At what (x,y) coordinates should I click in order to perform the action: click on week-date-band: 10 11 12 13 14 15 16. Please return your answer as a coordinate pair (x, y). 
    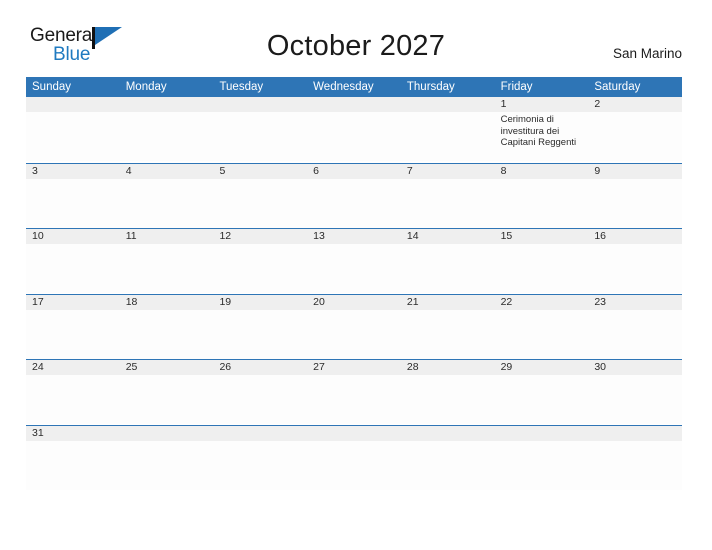
    Looking at the image, I should click on (354, 236).